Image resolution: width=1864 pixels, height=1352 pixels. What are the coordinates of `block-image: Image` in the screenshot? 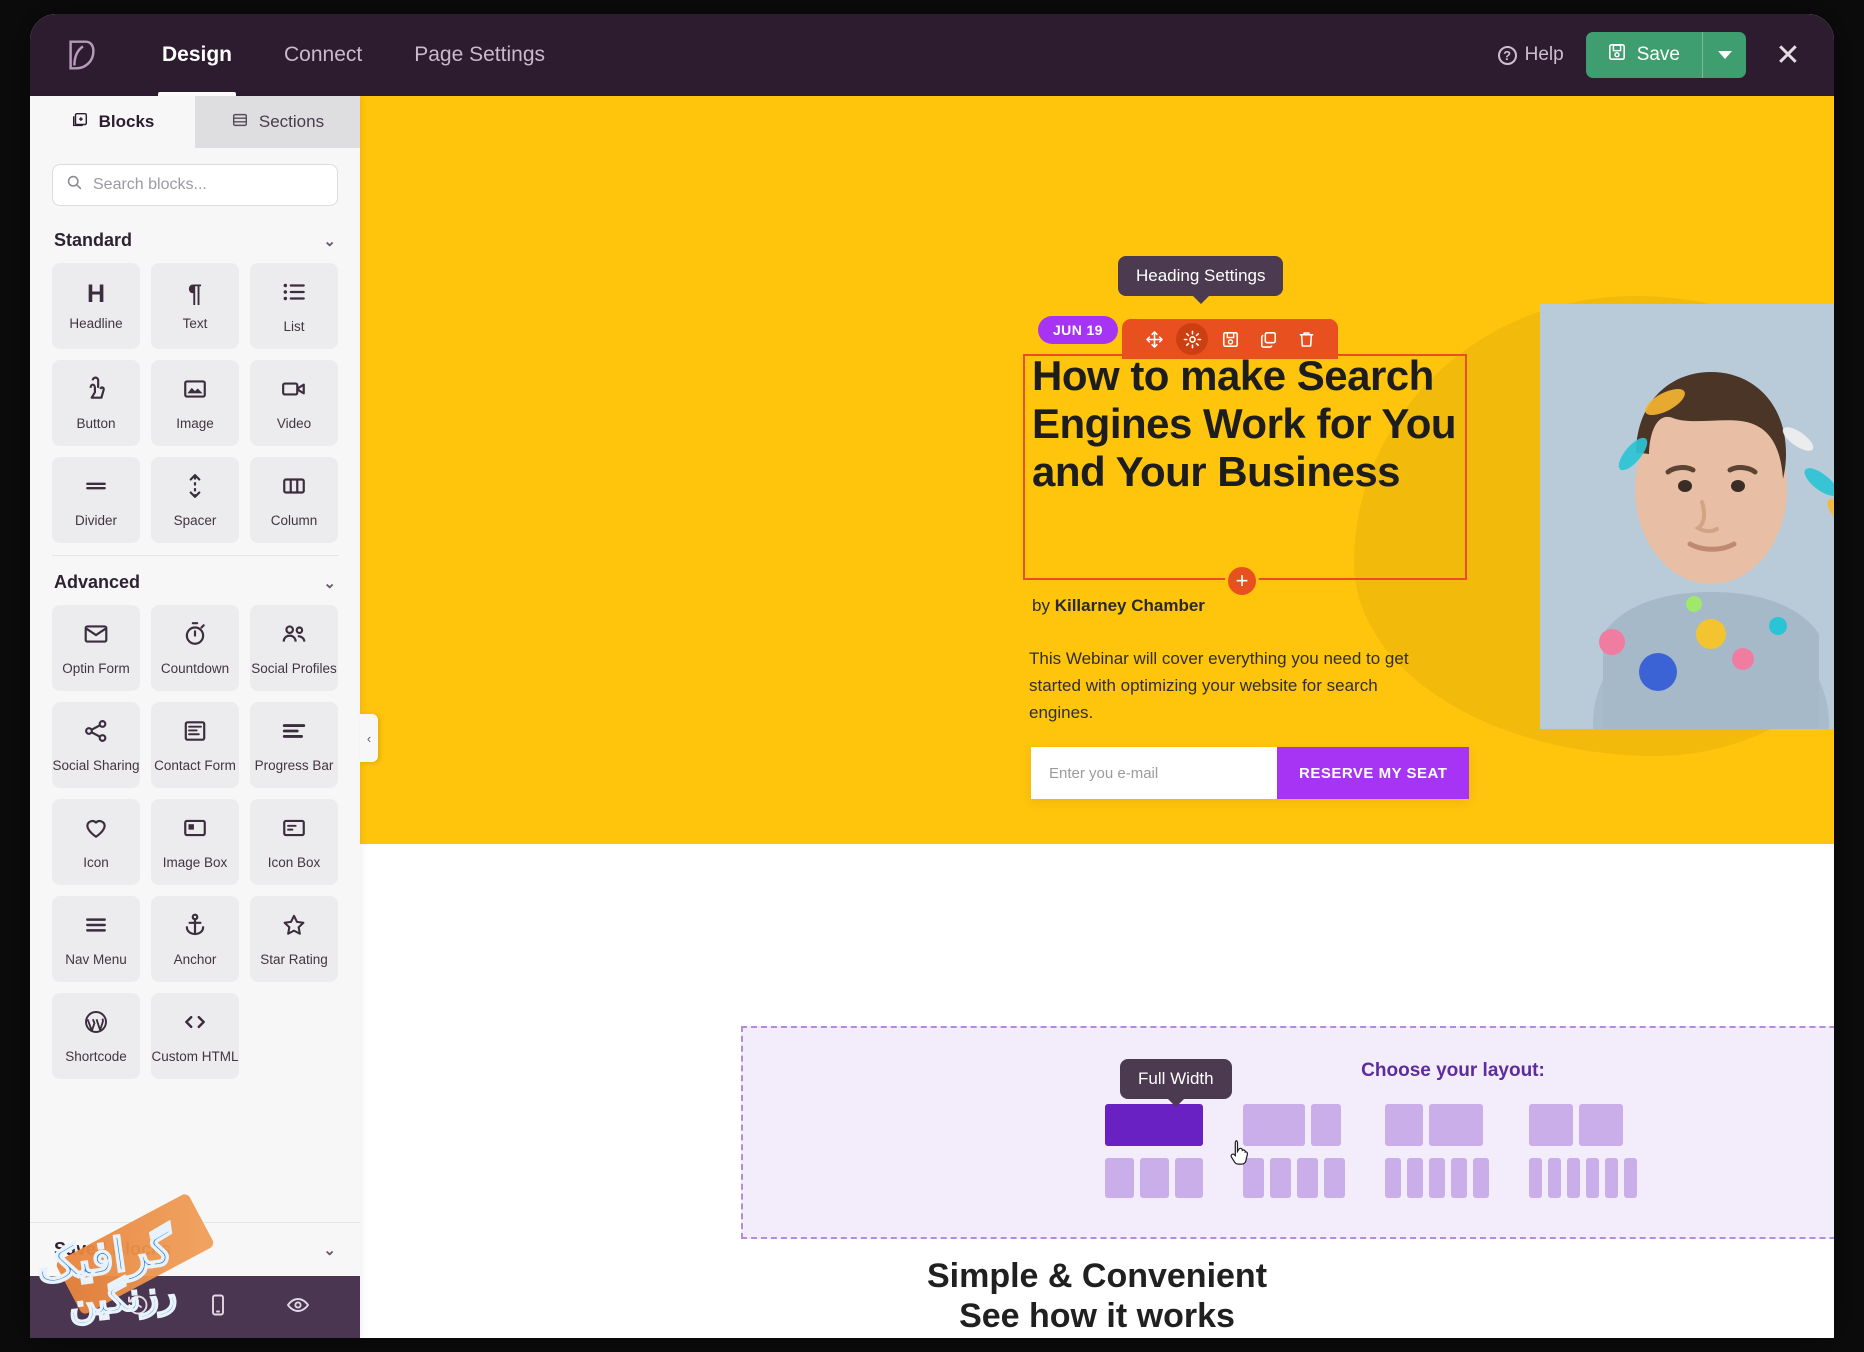 It's located at (195, 403).